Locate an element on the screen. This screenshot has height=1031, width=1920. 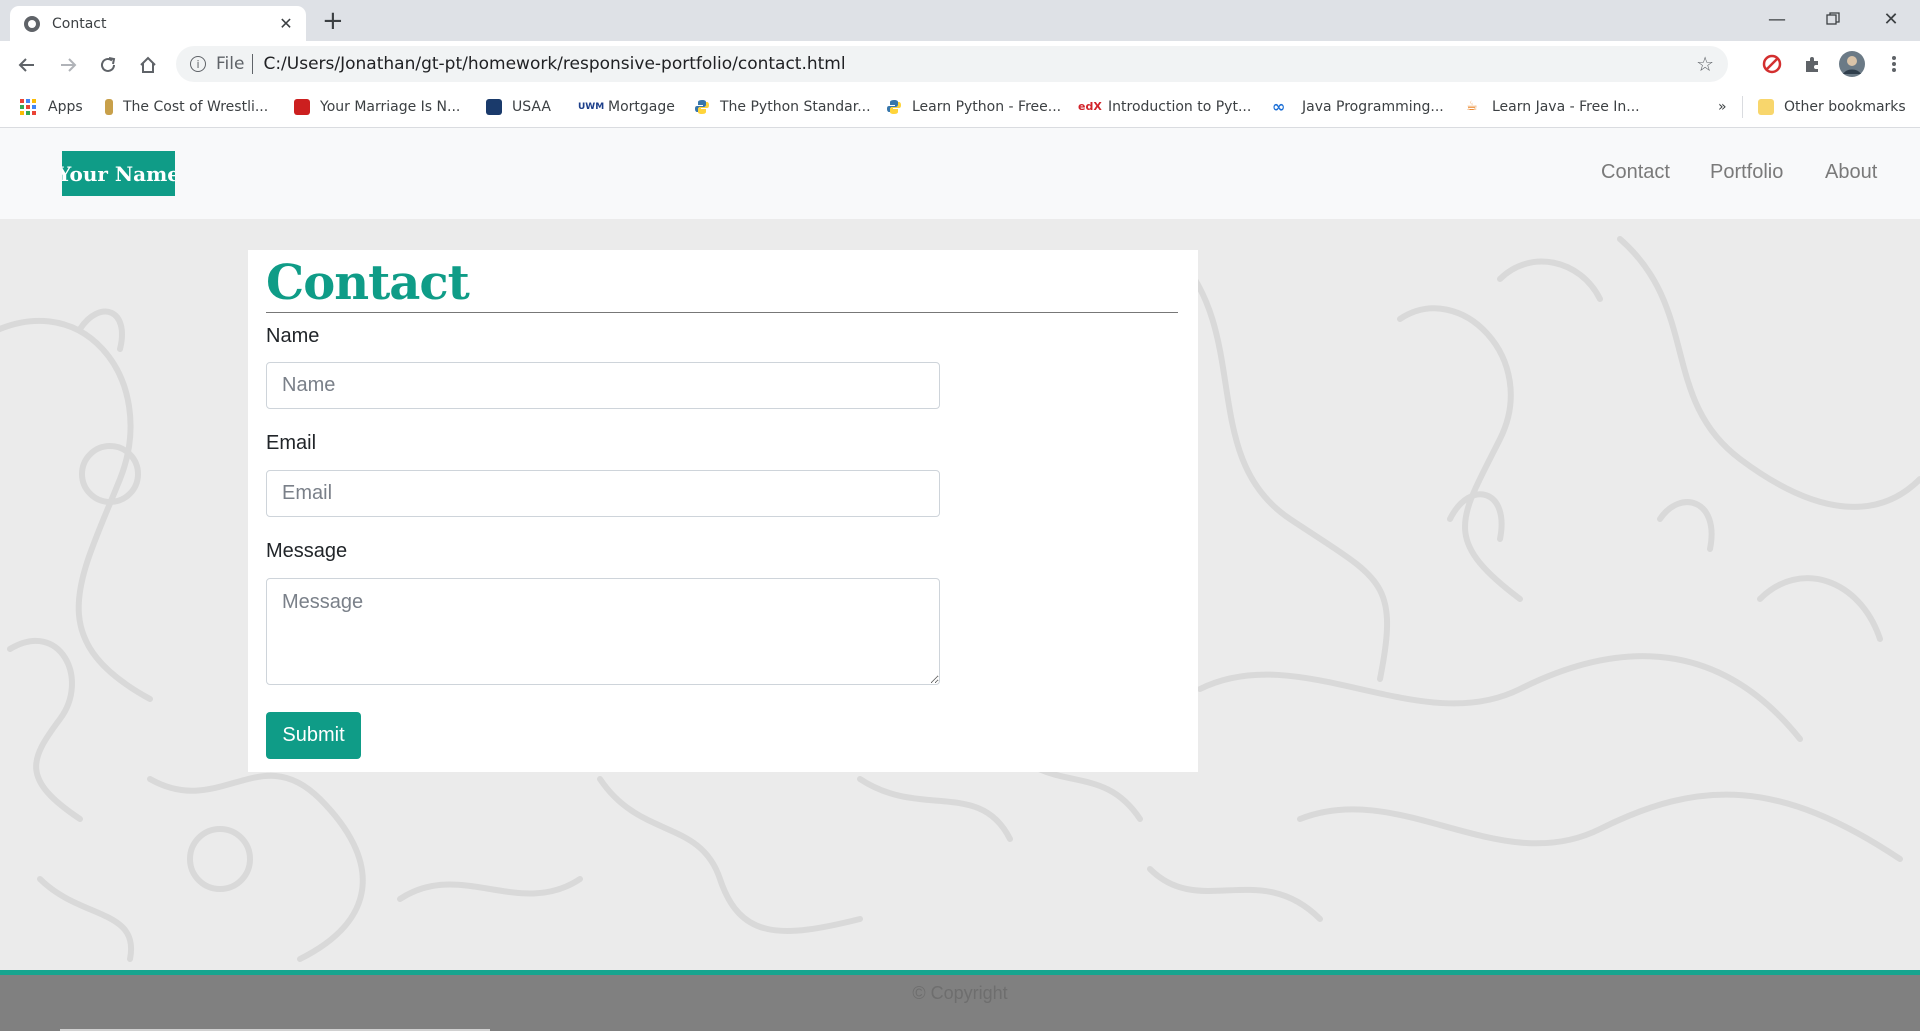
profile-avatar-icon is located at coordinates (1852, 64).